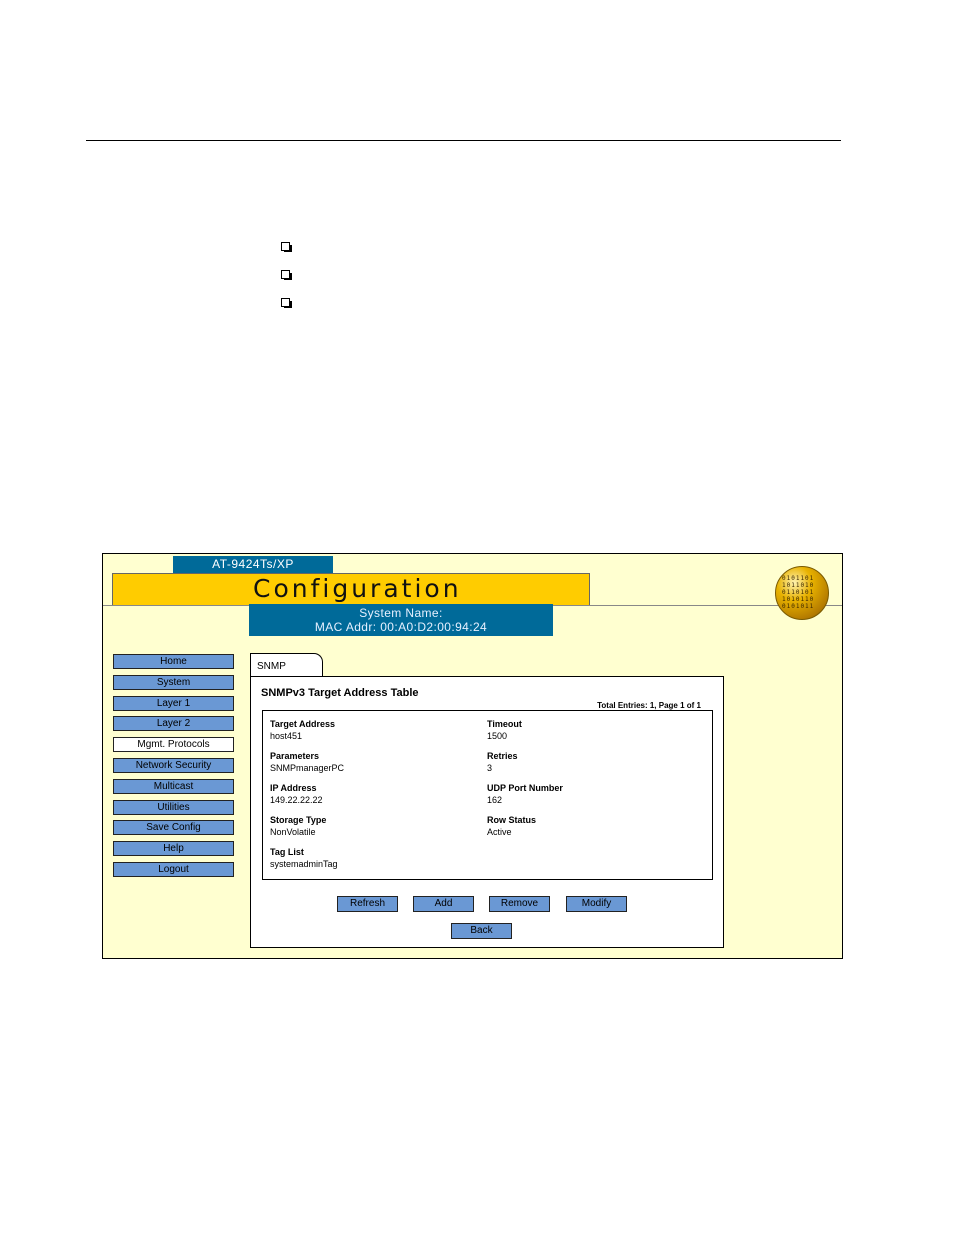 The image size is (954, 1235). I want to click on system-info-box: System Name: MAC Addr: 00:A0:D2:00:94:24, so click(401, 620).